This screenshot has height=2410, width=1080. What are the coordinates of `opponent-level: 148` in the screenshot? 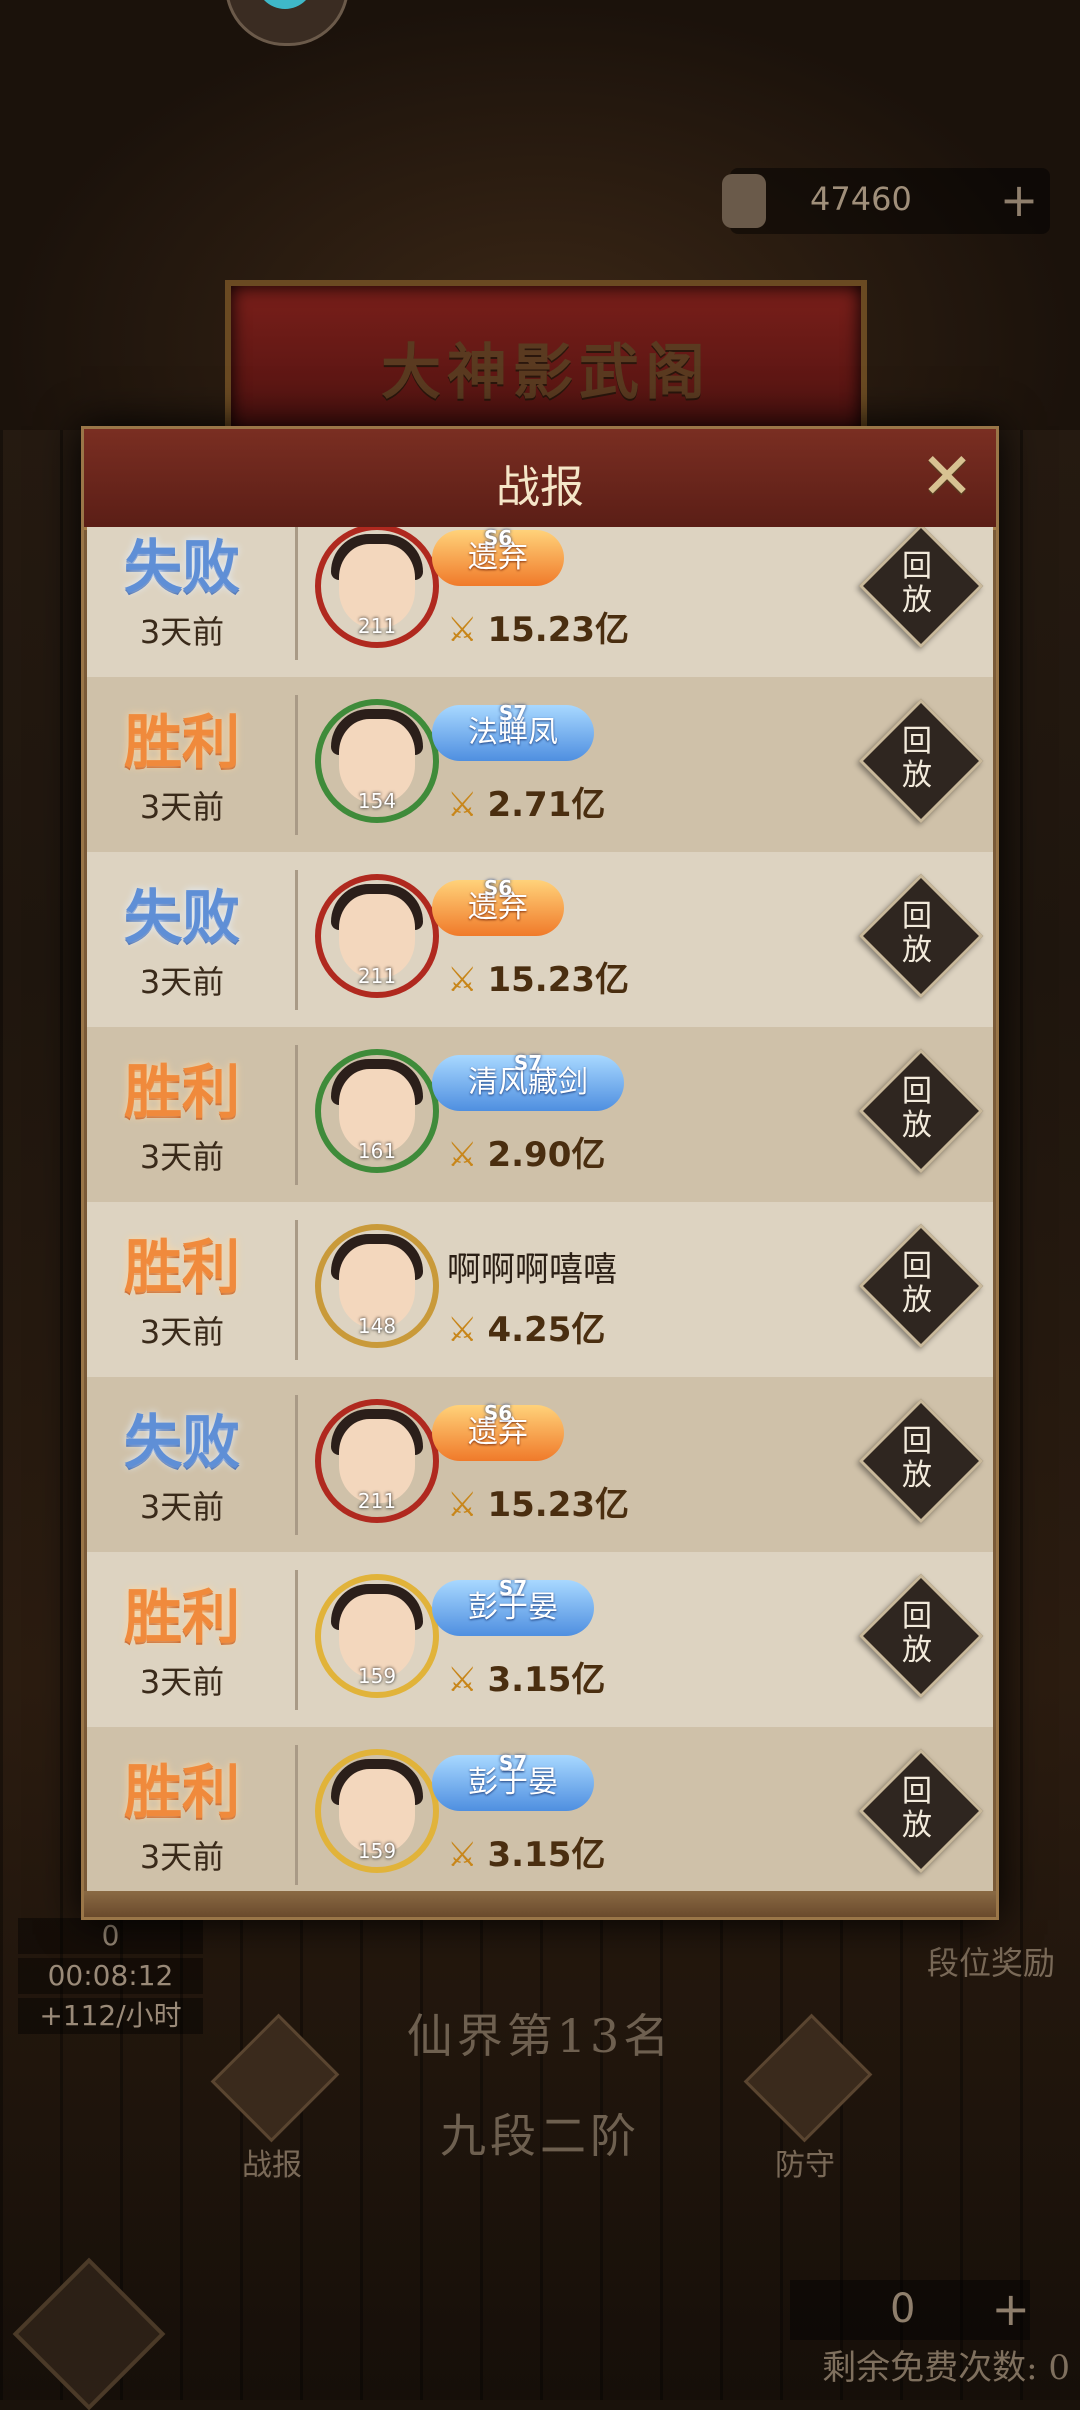 It's located at (377, 1326).